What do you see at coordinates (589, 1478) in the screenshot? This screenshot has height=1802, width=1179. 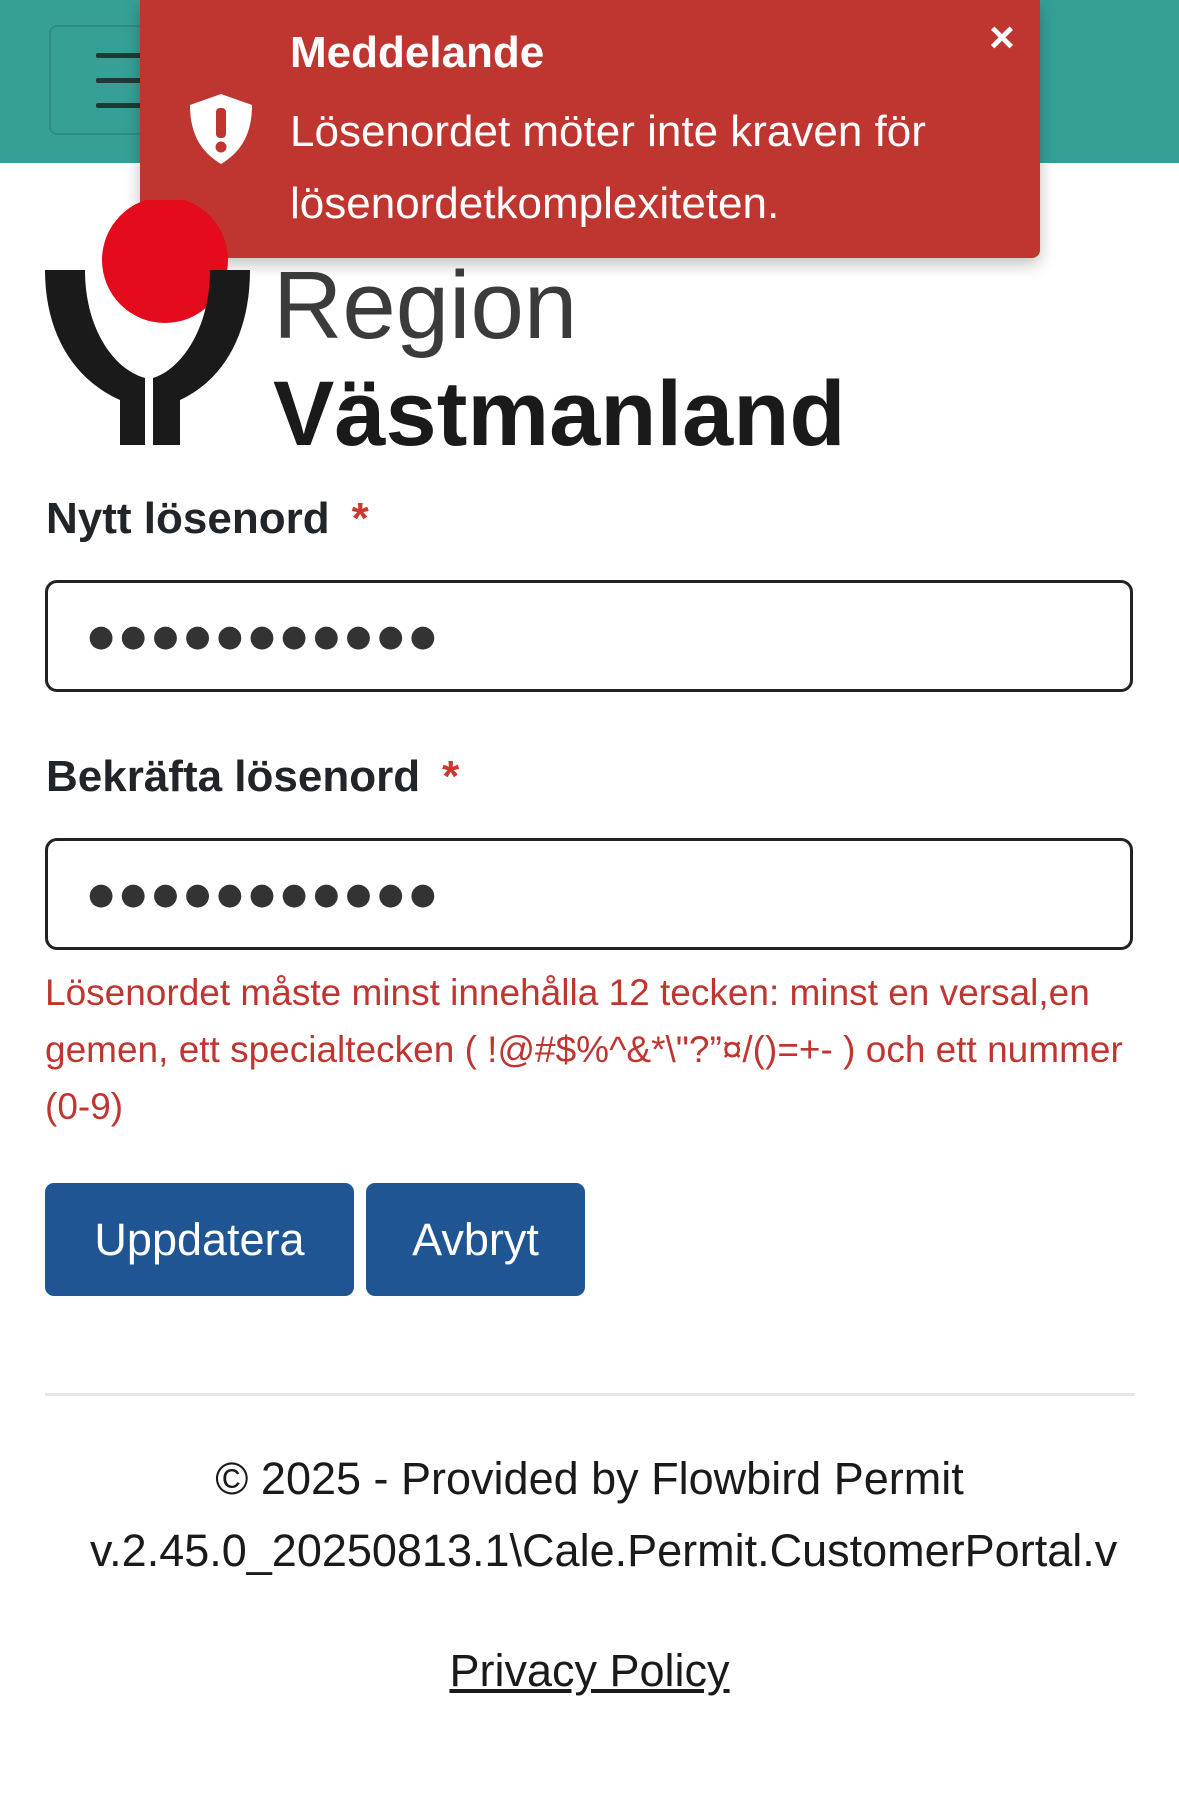 I see `footer-copyright: © 2025 - Provided by Flowbird Permit` at bounding box center [589, 1478].